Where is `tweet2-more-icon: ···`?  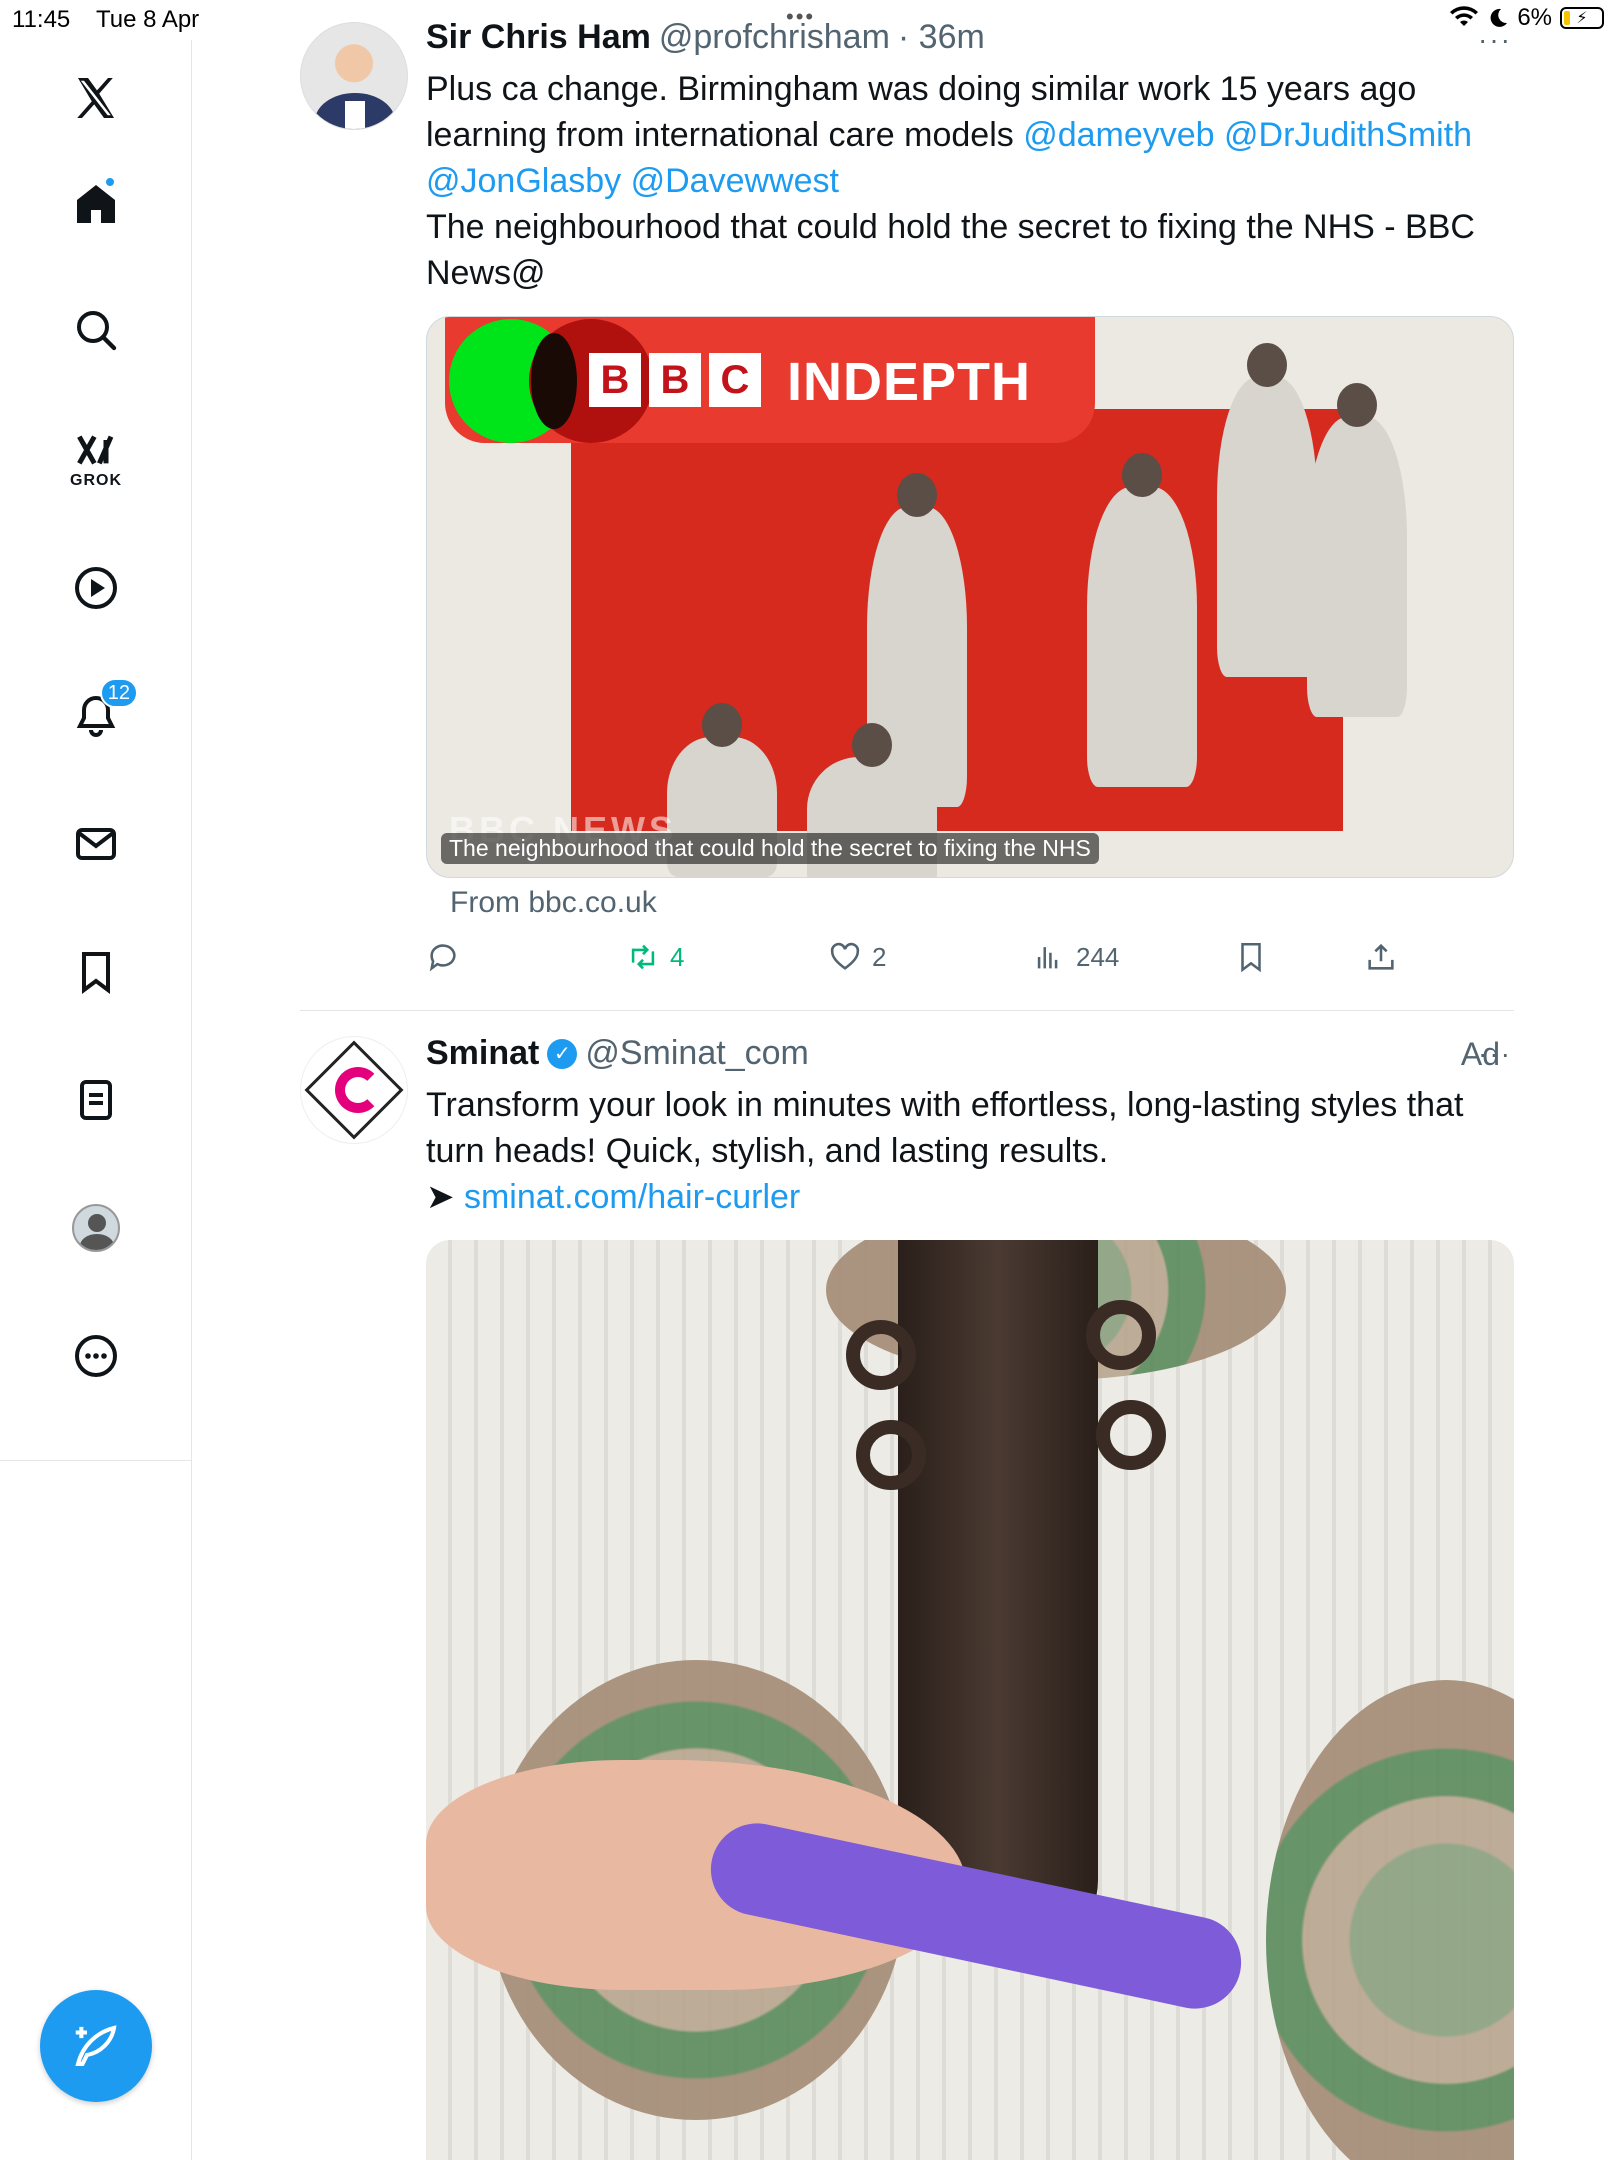 tweet2-more-icon: ··· is located at coordinates (1495, 1054).